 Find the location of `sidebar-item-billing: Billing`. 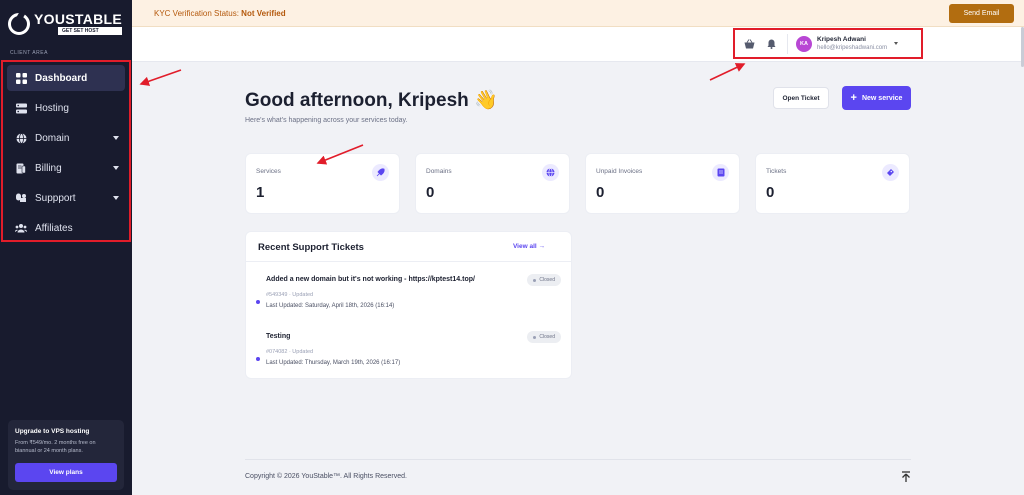

sidebar-item-billing: Billing is located at coordinates (66, 168).